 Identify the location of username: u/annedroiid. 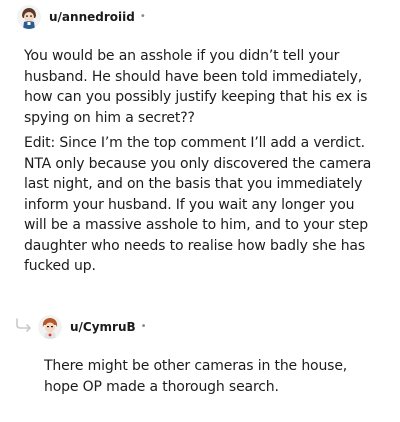
(92, 17).